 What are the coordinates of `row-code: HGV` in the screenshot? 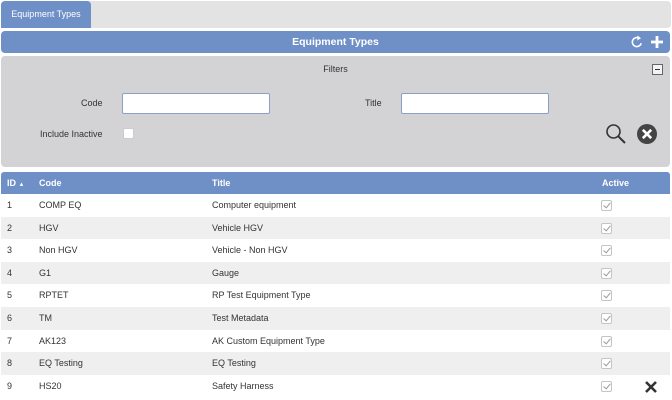 It's located at (49, 227).